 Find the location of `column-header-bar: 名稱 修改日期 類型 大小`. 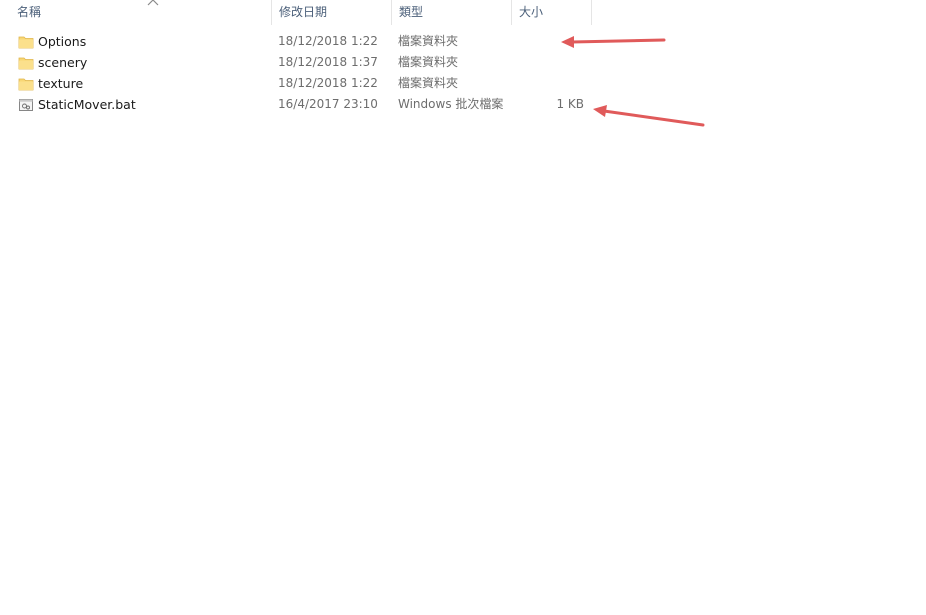

column-header-bar: 名稱 修改日期 類型 大小 is located at coordinates (296, 12).